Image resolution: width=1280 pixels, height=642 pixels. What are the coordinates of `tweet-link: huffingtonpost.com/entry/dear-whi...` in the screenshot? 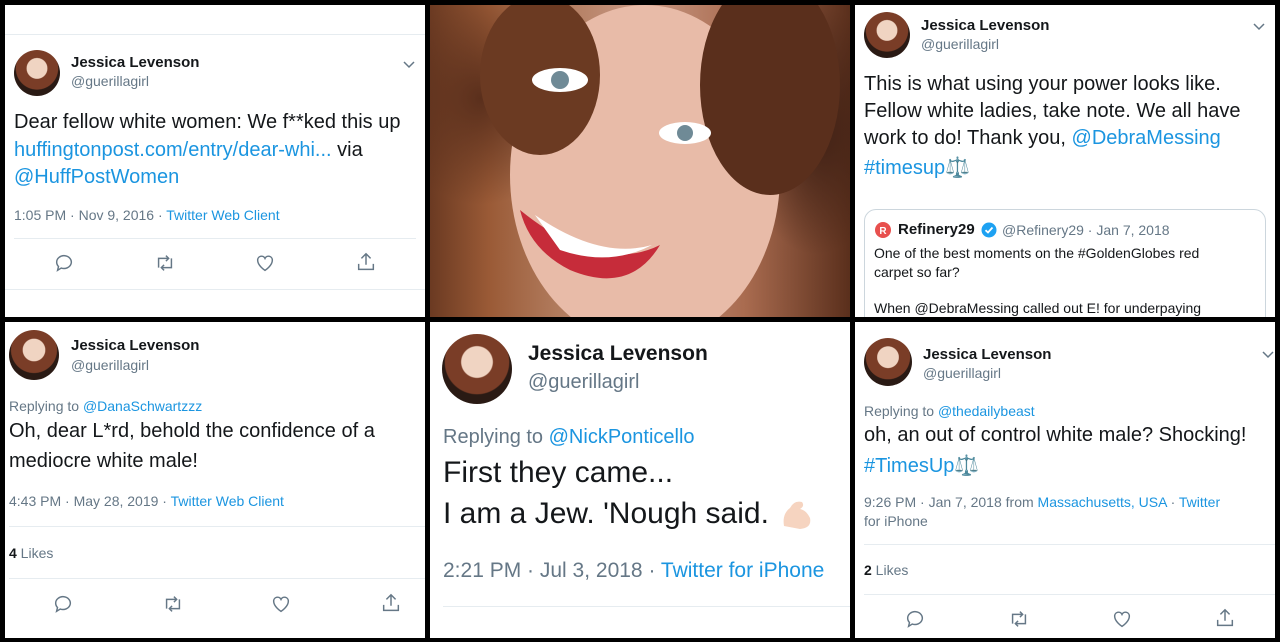 It's located at (173, 150).